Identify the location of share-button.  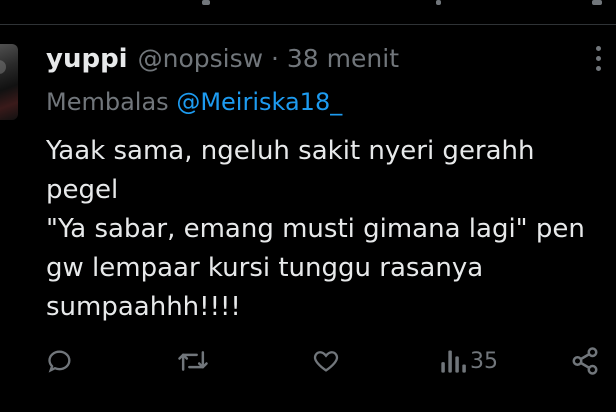
(585, 361).